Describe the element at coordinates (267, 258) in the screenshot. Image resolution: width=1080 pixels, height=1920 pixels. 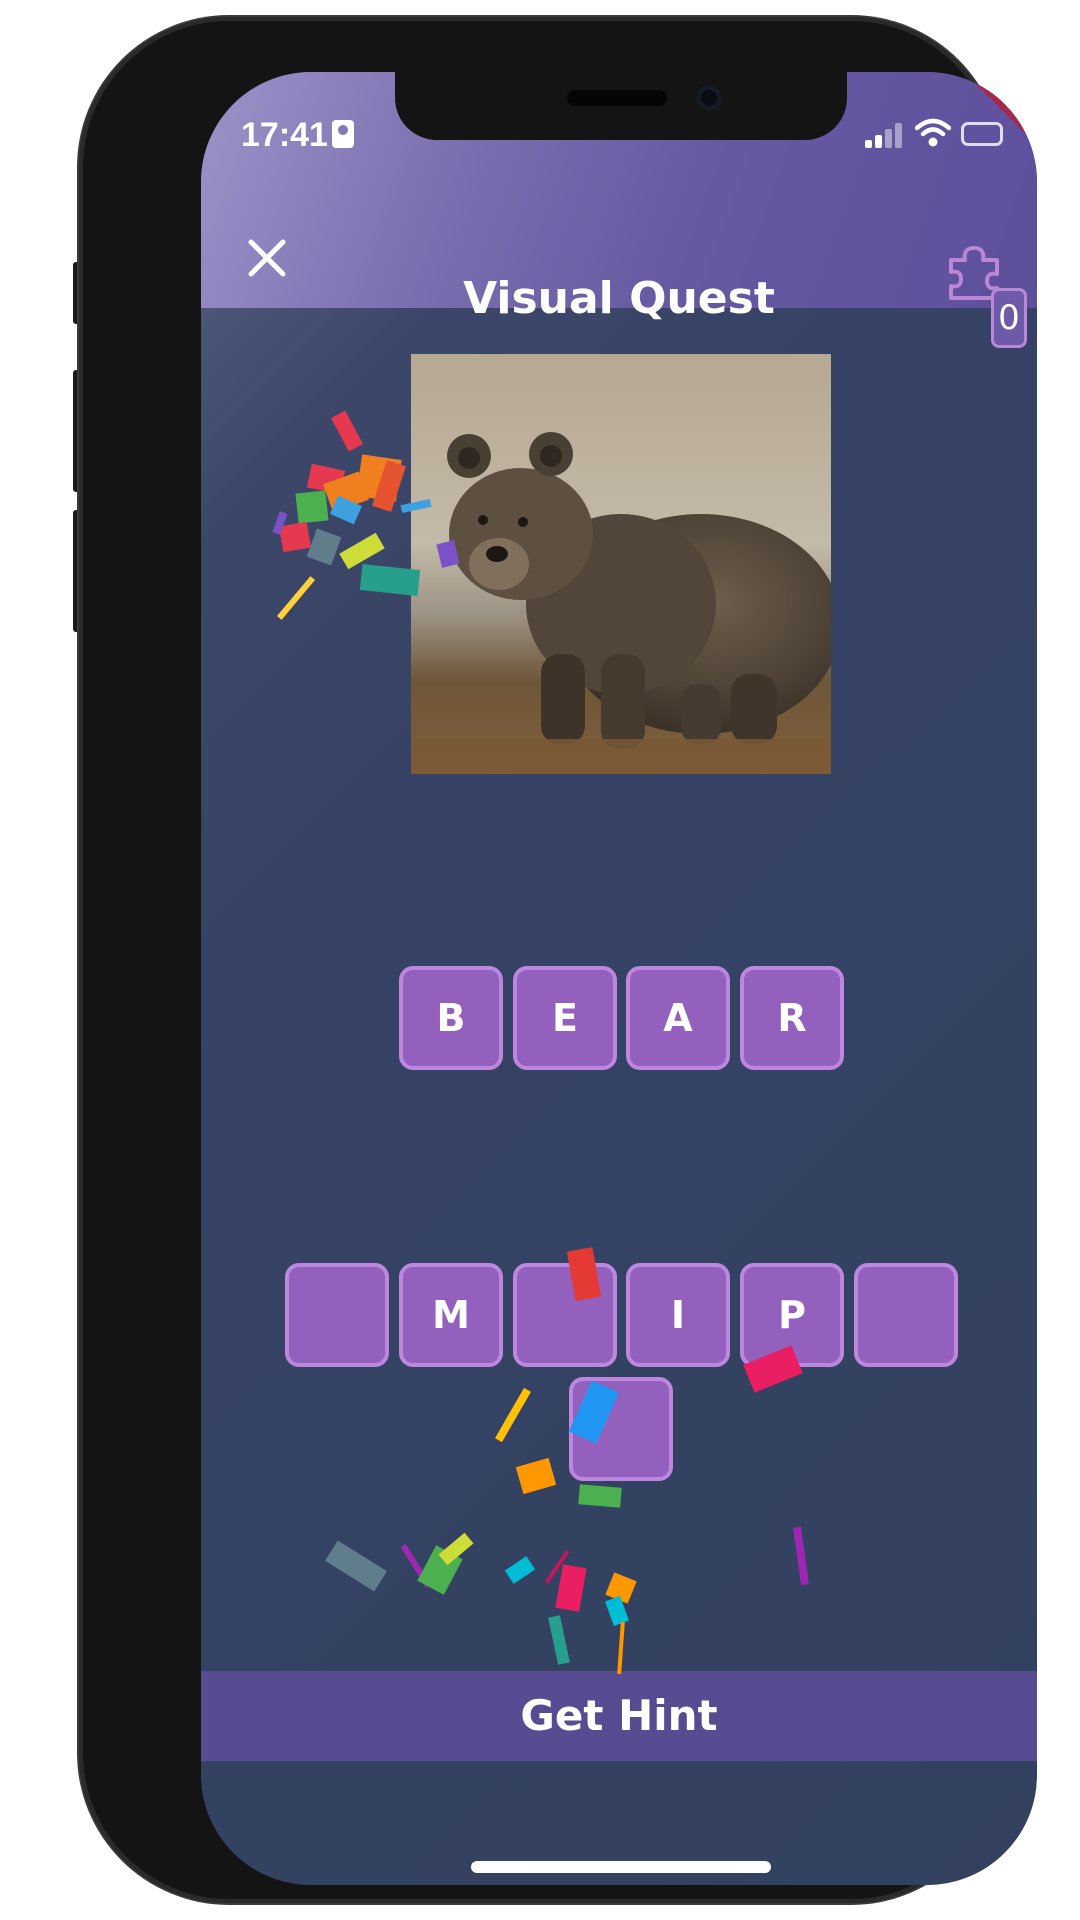
I see `close-icon` at that location.